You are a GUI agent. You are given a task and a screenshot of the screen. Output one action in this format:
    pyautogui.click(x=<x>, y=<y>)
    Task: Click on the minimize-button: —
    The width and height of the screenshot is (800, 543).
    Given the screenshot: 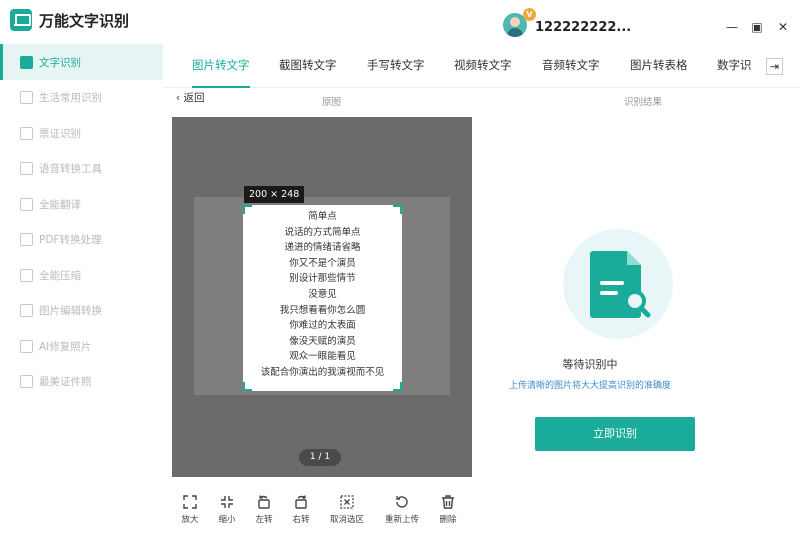 What is the action you would take?
    pyautogui.click(x=732, y=27)
    